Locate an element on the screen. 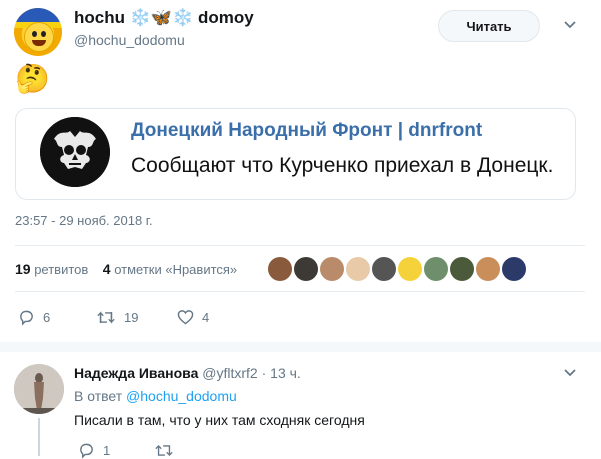 The height and width of the screenshot is (459, 601). heart-icon is located at coordinates (185, 317).